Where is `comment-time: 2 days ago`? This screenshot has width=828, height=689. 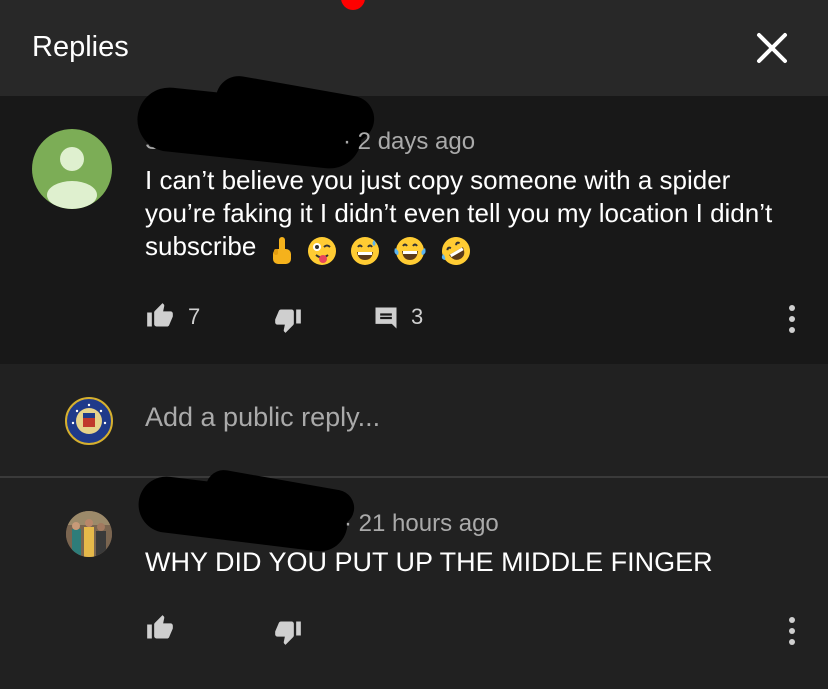 comment-time: 2 days ago is located at coordinates (416, 141).